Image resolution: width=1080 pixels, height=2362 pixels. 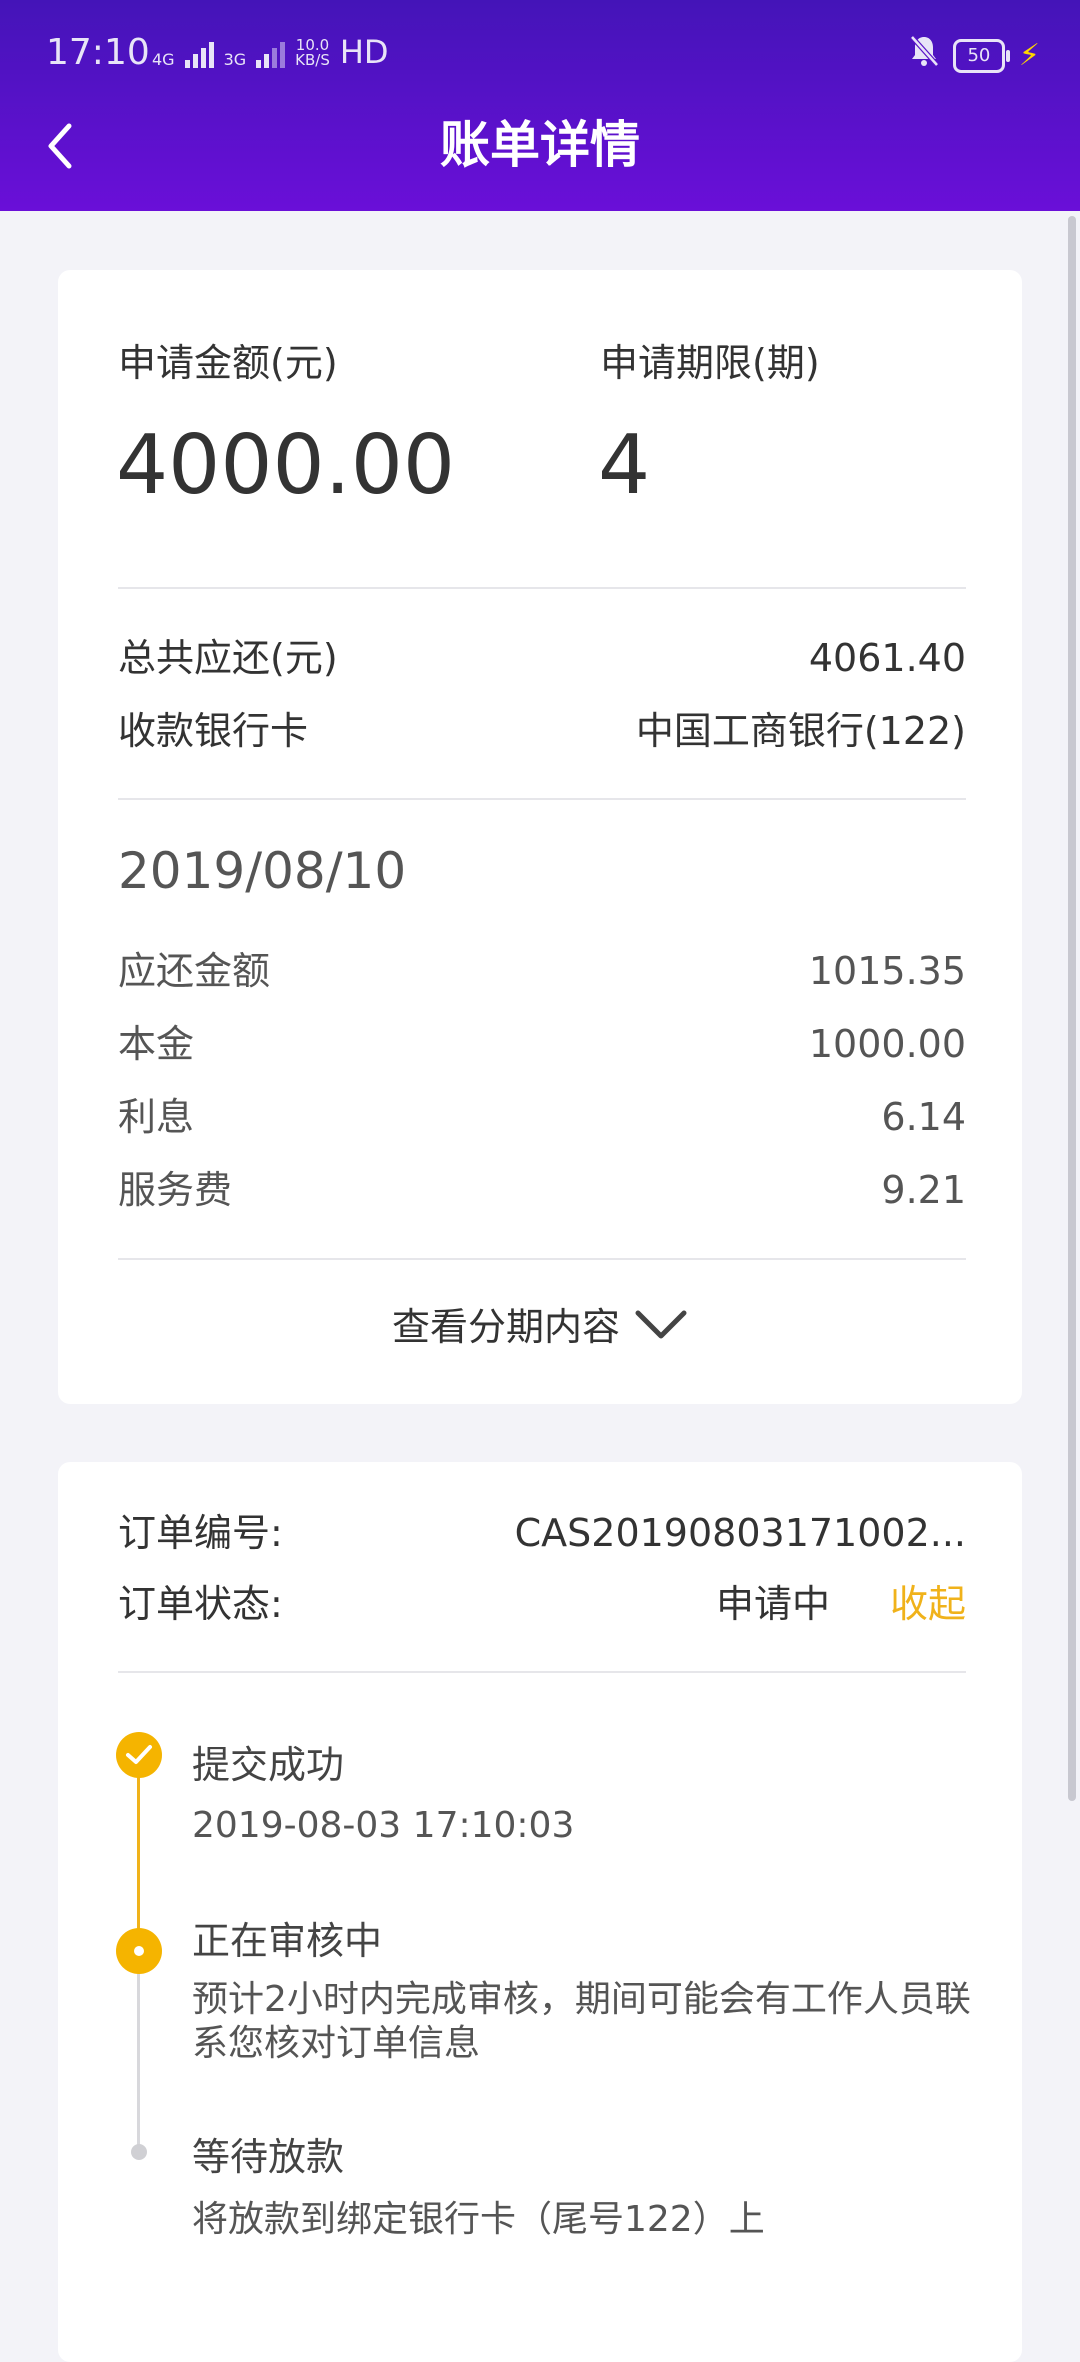 I want to click on order-status-group: 申请中 收起, so click(x=841, y=1604).